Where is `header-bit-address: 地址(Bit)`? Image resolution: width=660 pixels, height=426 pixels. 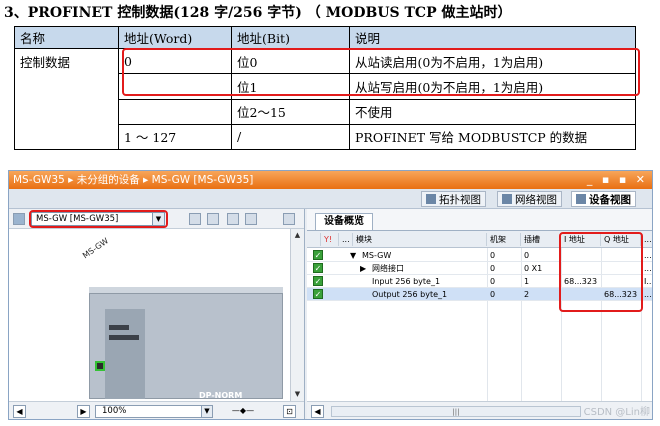 header-bit-address: 地址(Bit) is located at coordinates (290, 37).